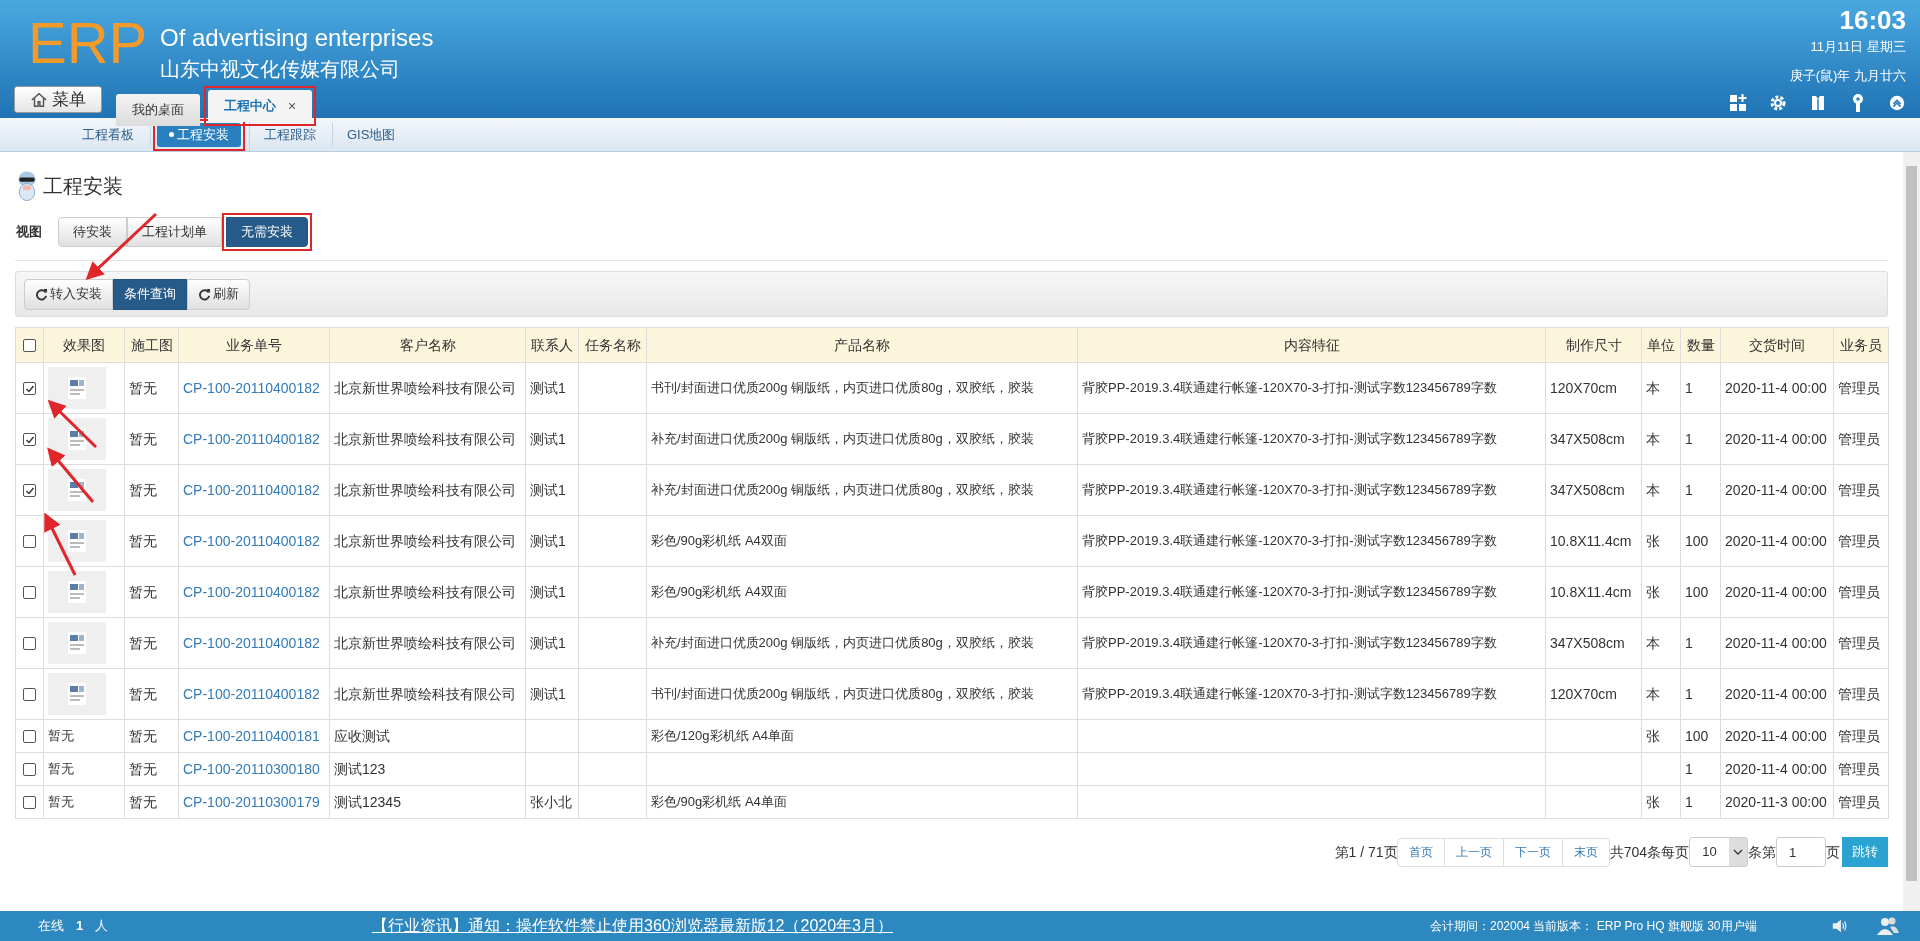  Describe the element at coordinates (1593, 926) in the screenshot. I see `version-info: 会计期间：202004 当前版本： ERP Pro HQ 旗舰版 30用户端` at that location.